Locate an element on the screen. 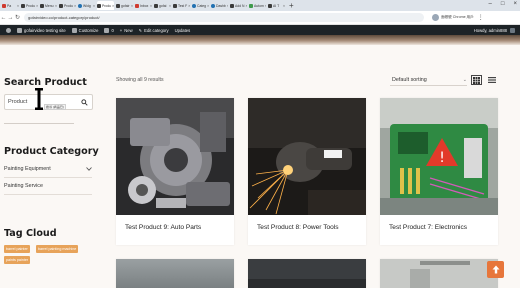  avatar is located at coordinates (512, 30).